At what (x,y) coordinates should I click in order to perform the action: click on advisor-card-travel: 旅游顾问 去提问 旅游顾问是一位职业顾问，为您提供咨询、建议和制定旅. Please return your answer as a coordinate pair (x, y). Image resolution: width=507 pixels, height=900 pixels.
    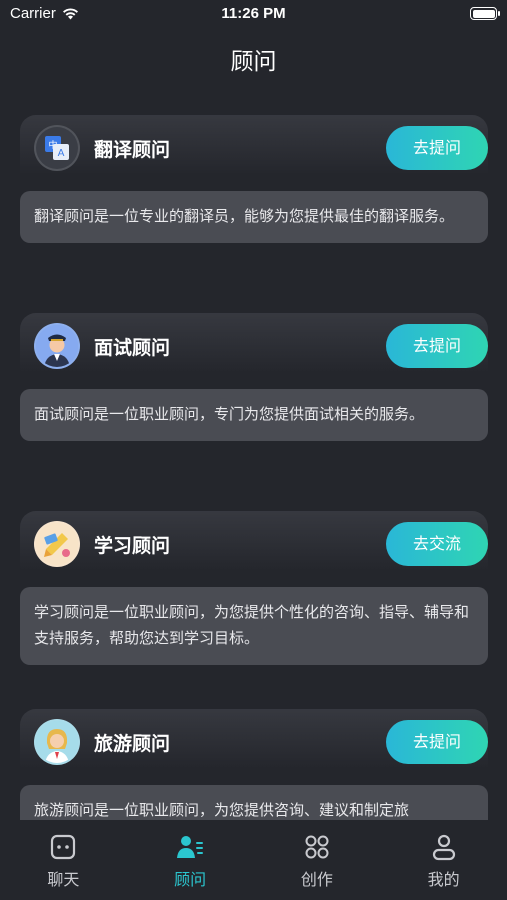
    Looking at the image, I should click on (254, 764).